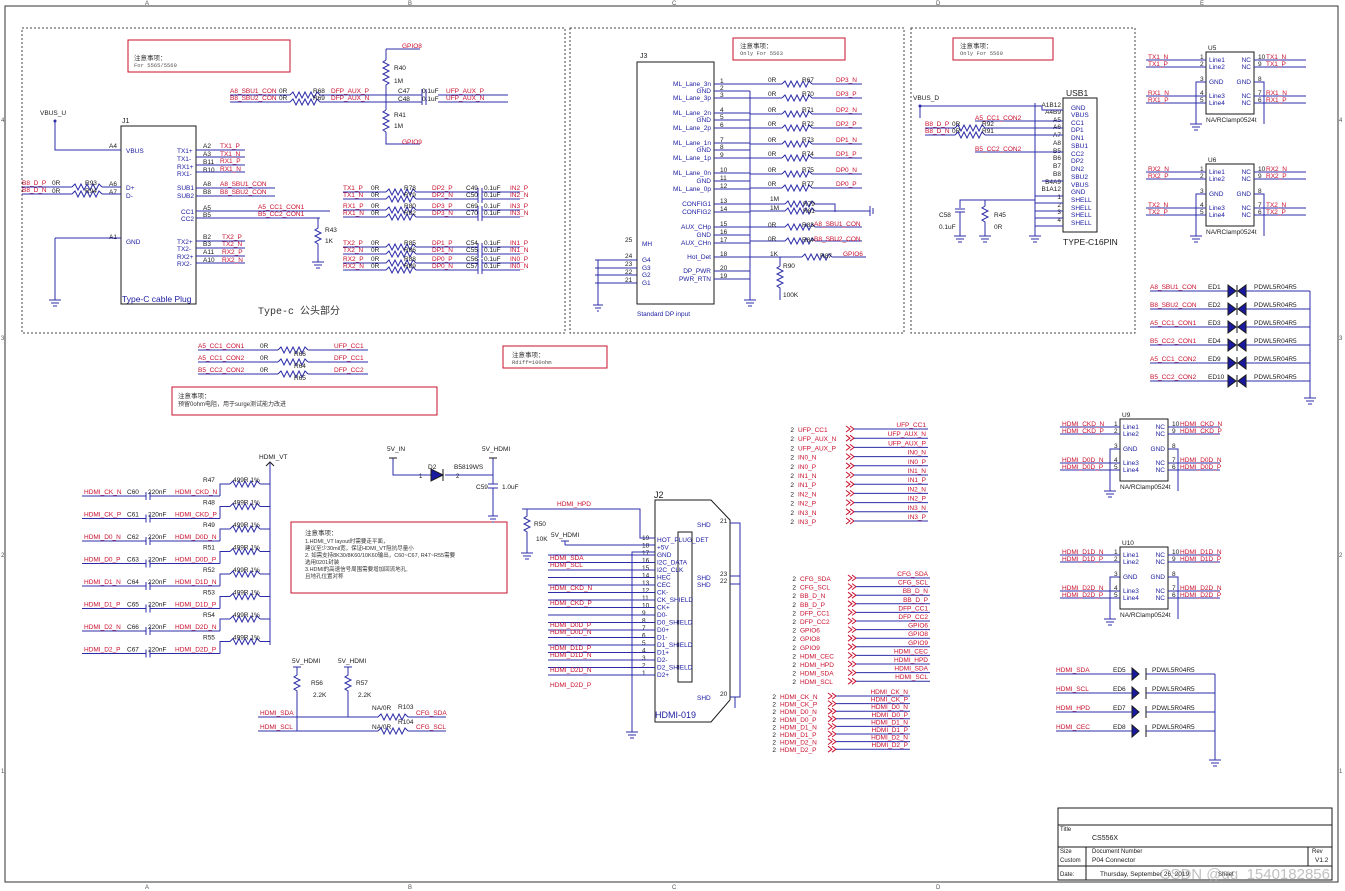 This screenshot has height=891, width=1345. What do you see at coordinates (646, 553) in the screenshot?
I see `pin-number: 17` at bounding box center [646, 553].